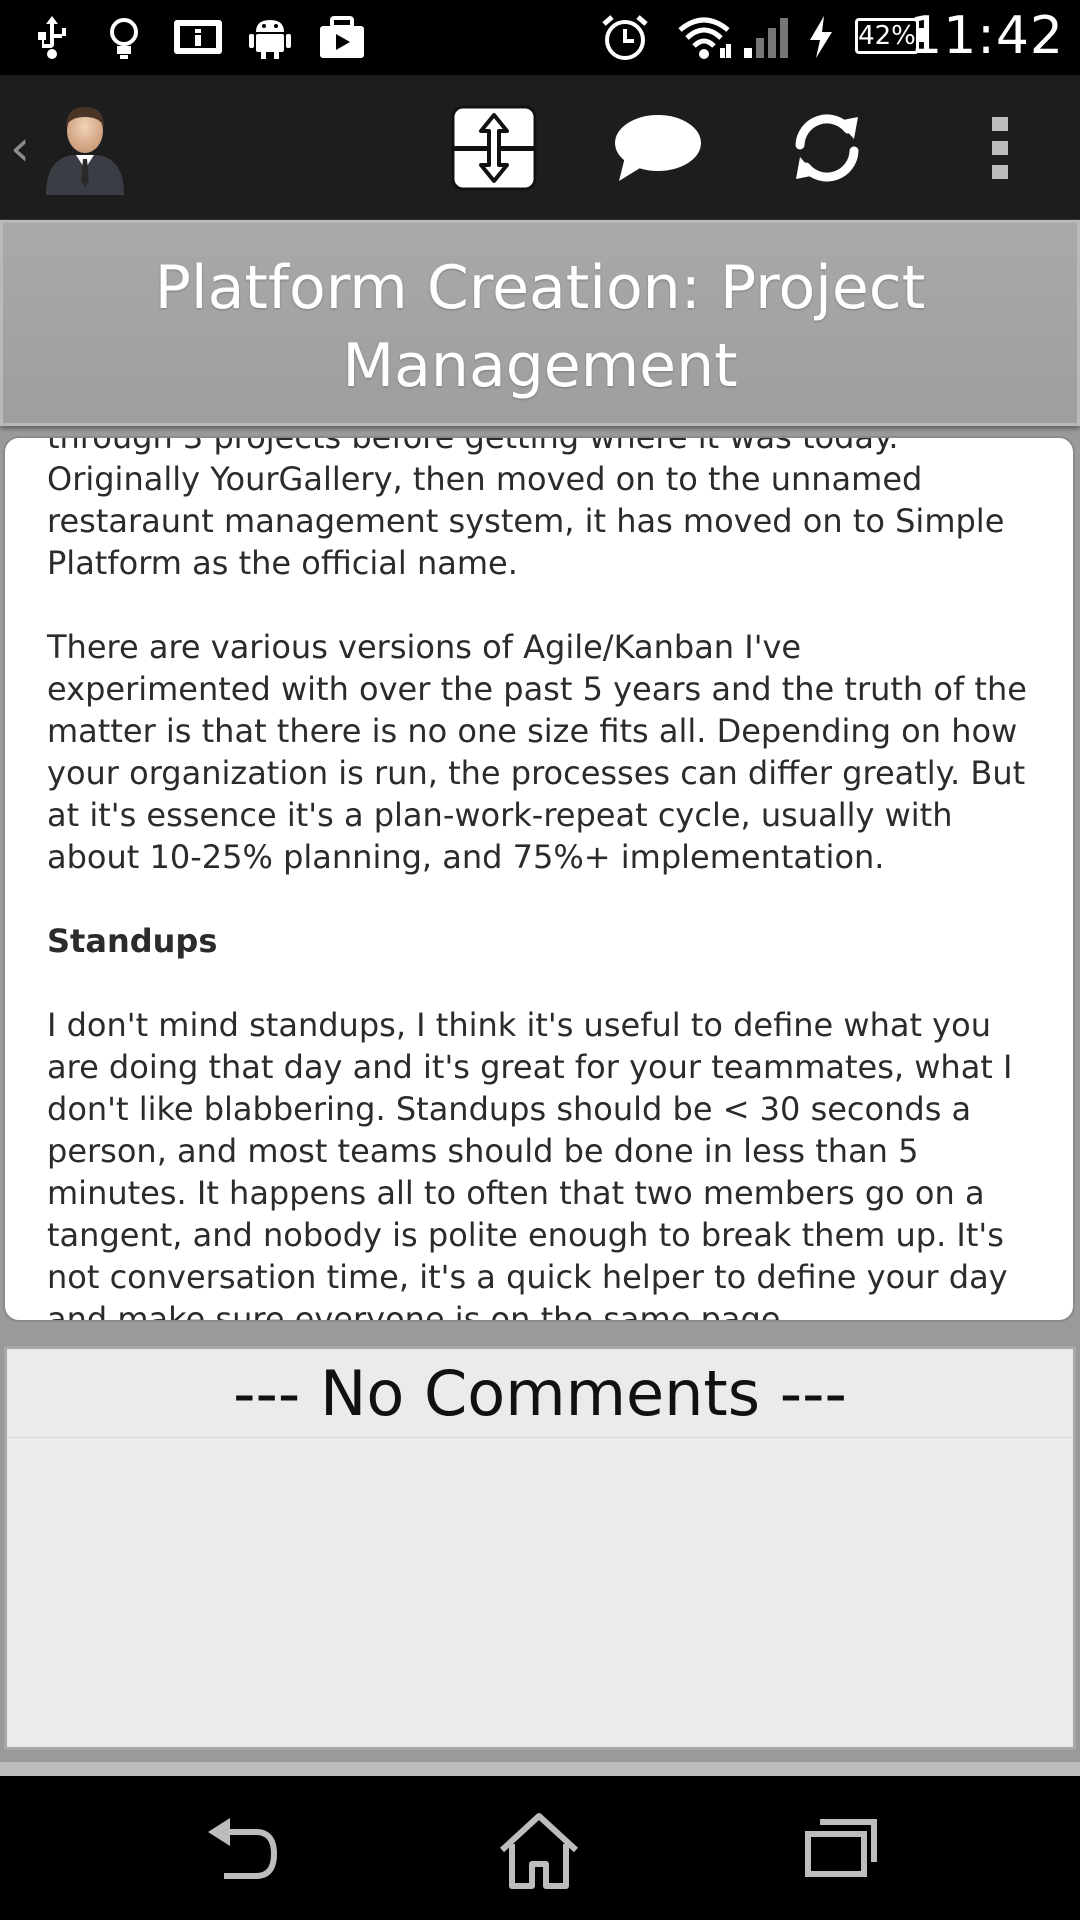  I want to click on charging-icon, so click(821, 39).